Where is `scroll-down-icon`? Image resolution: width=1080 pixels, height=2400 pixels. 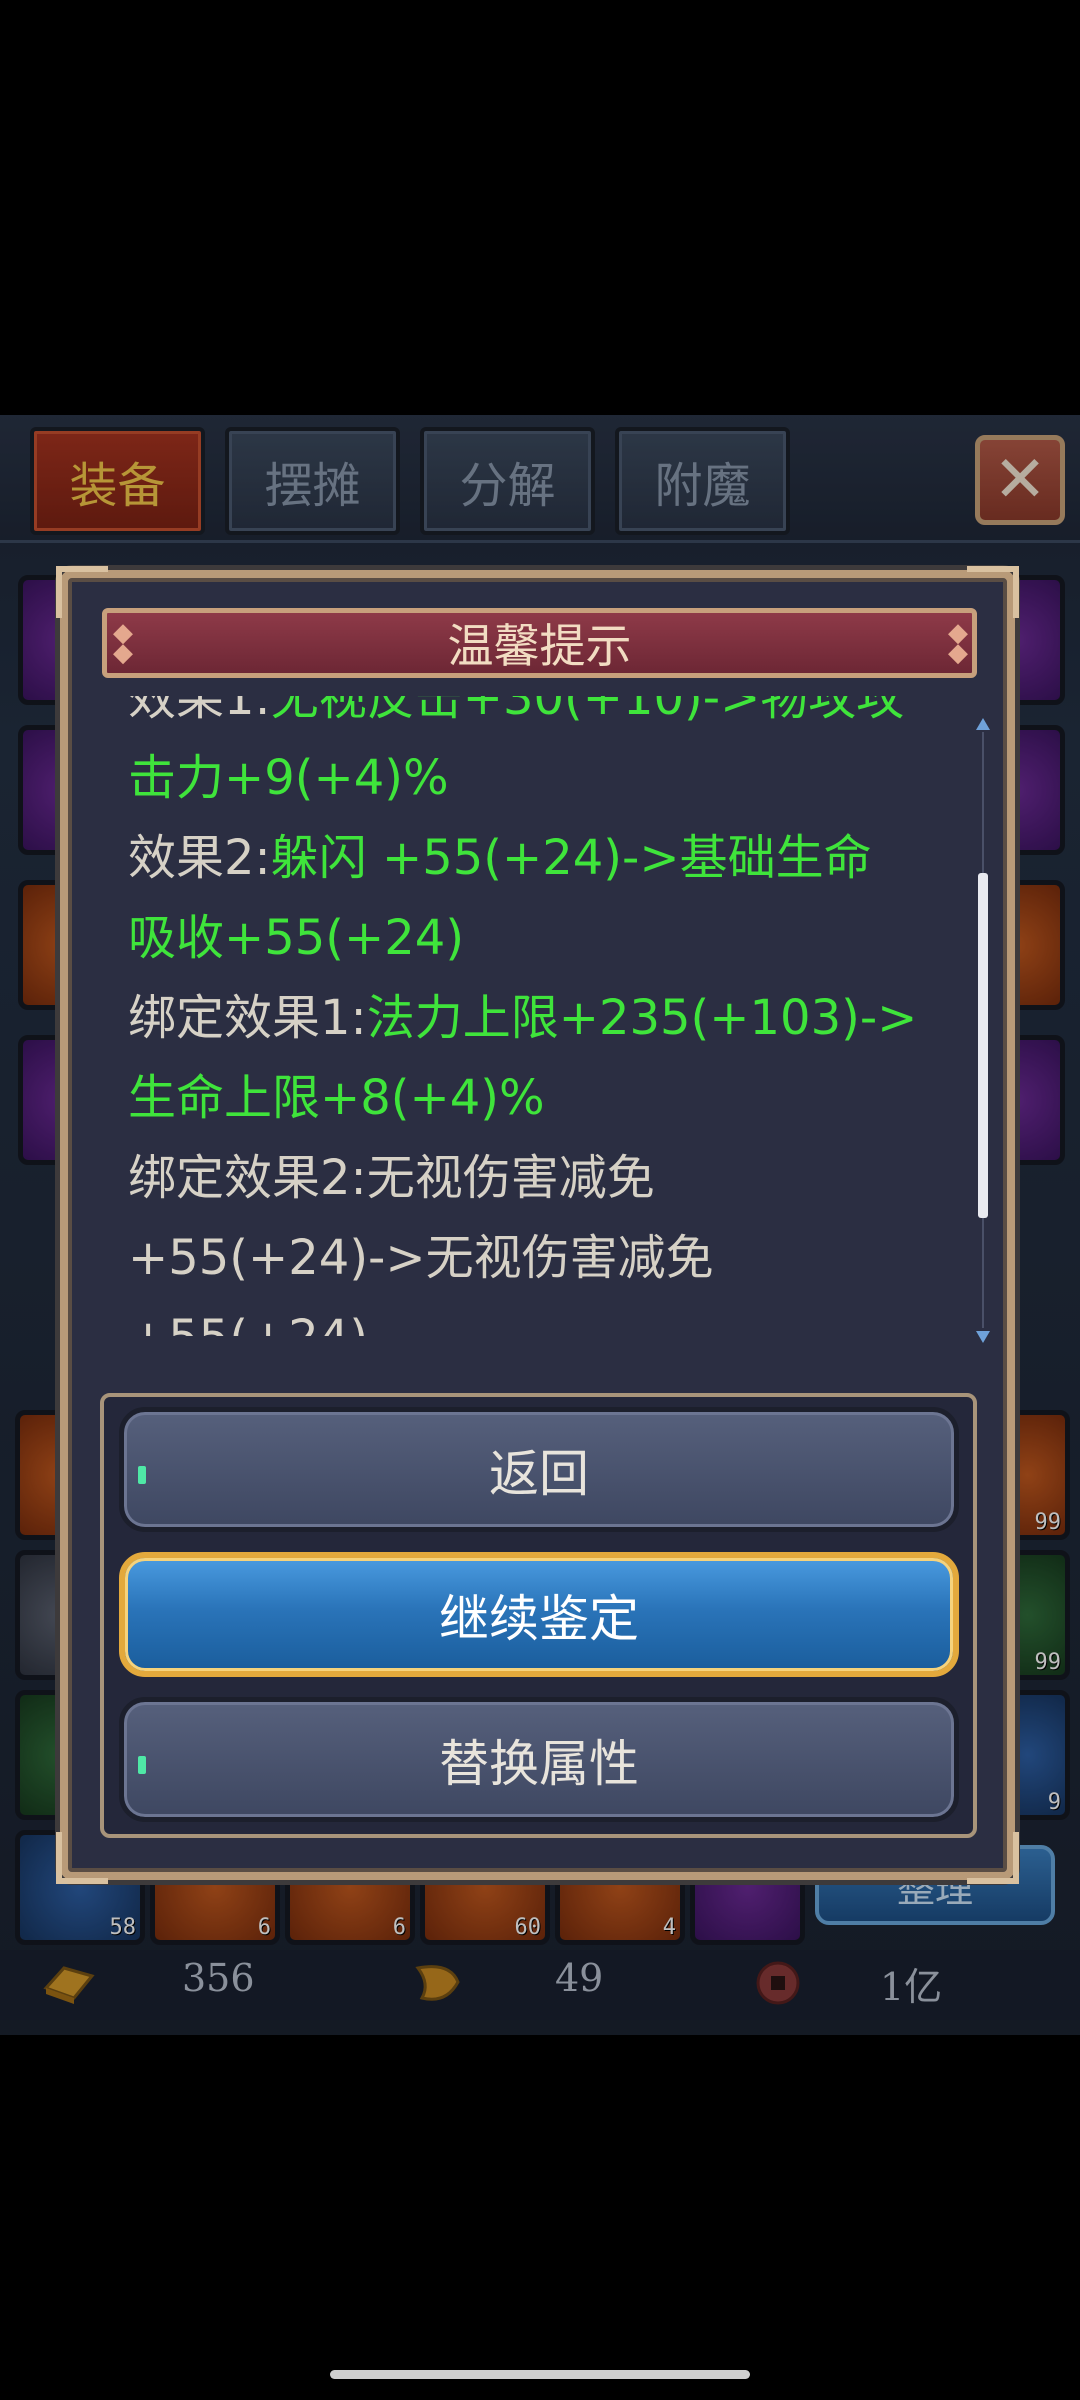
scroll-down-icon is located at coordinates (983, 1337).